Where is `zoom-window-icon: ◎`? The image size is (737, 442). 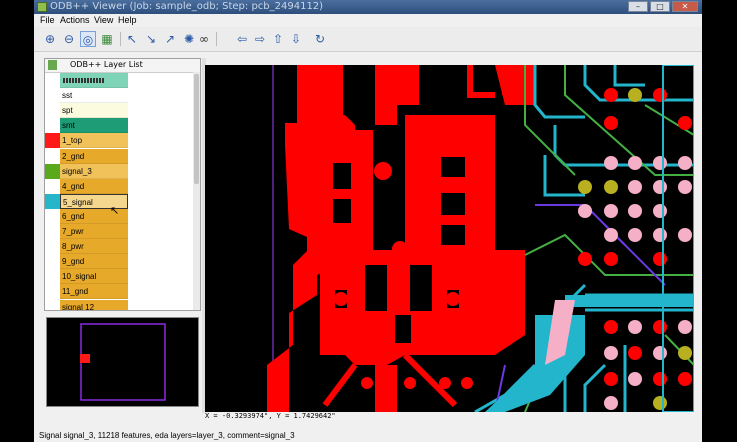
zoom-window-icon: ◎ is located at coordinates (88, 39).